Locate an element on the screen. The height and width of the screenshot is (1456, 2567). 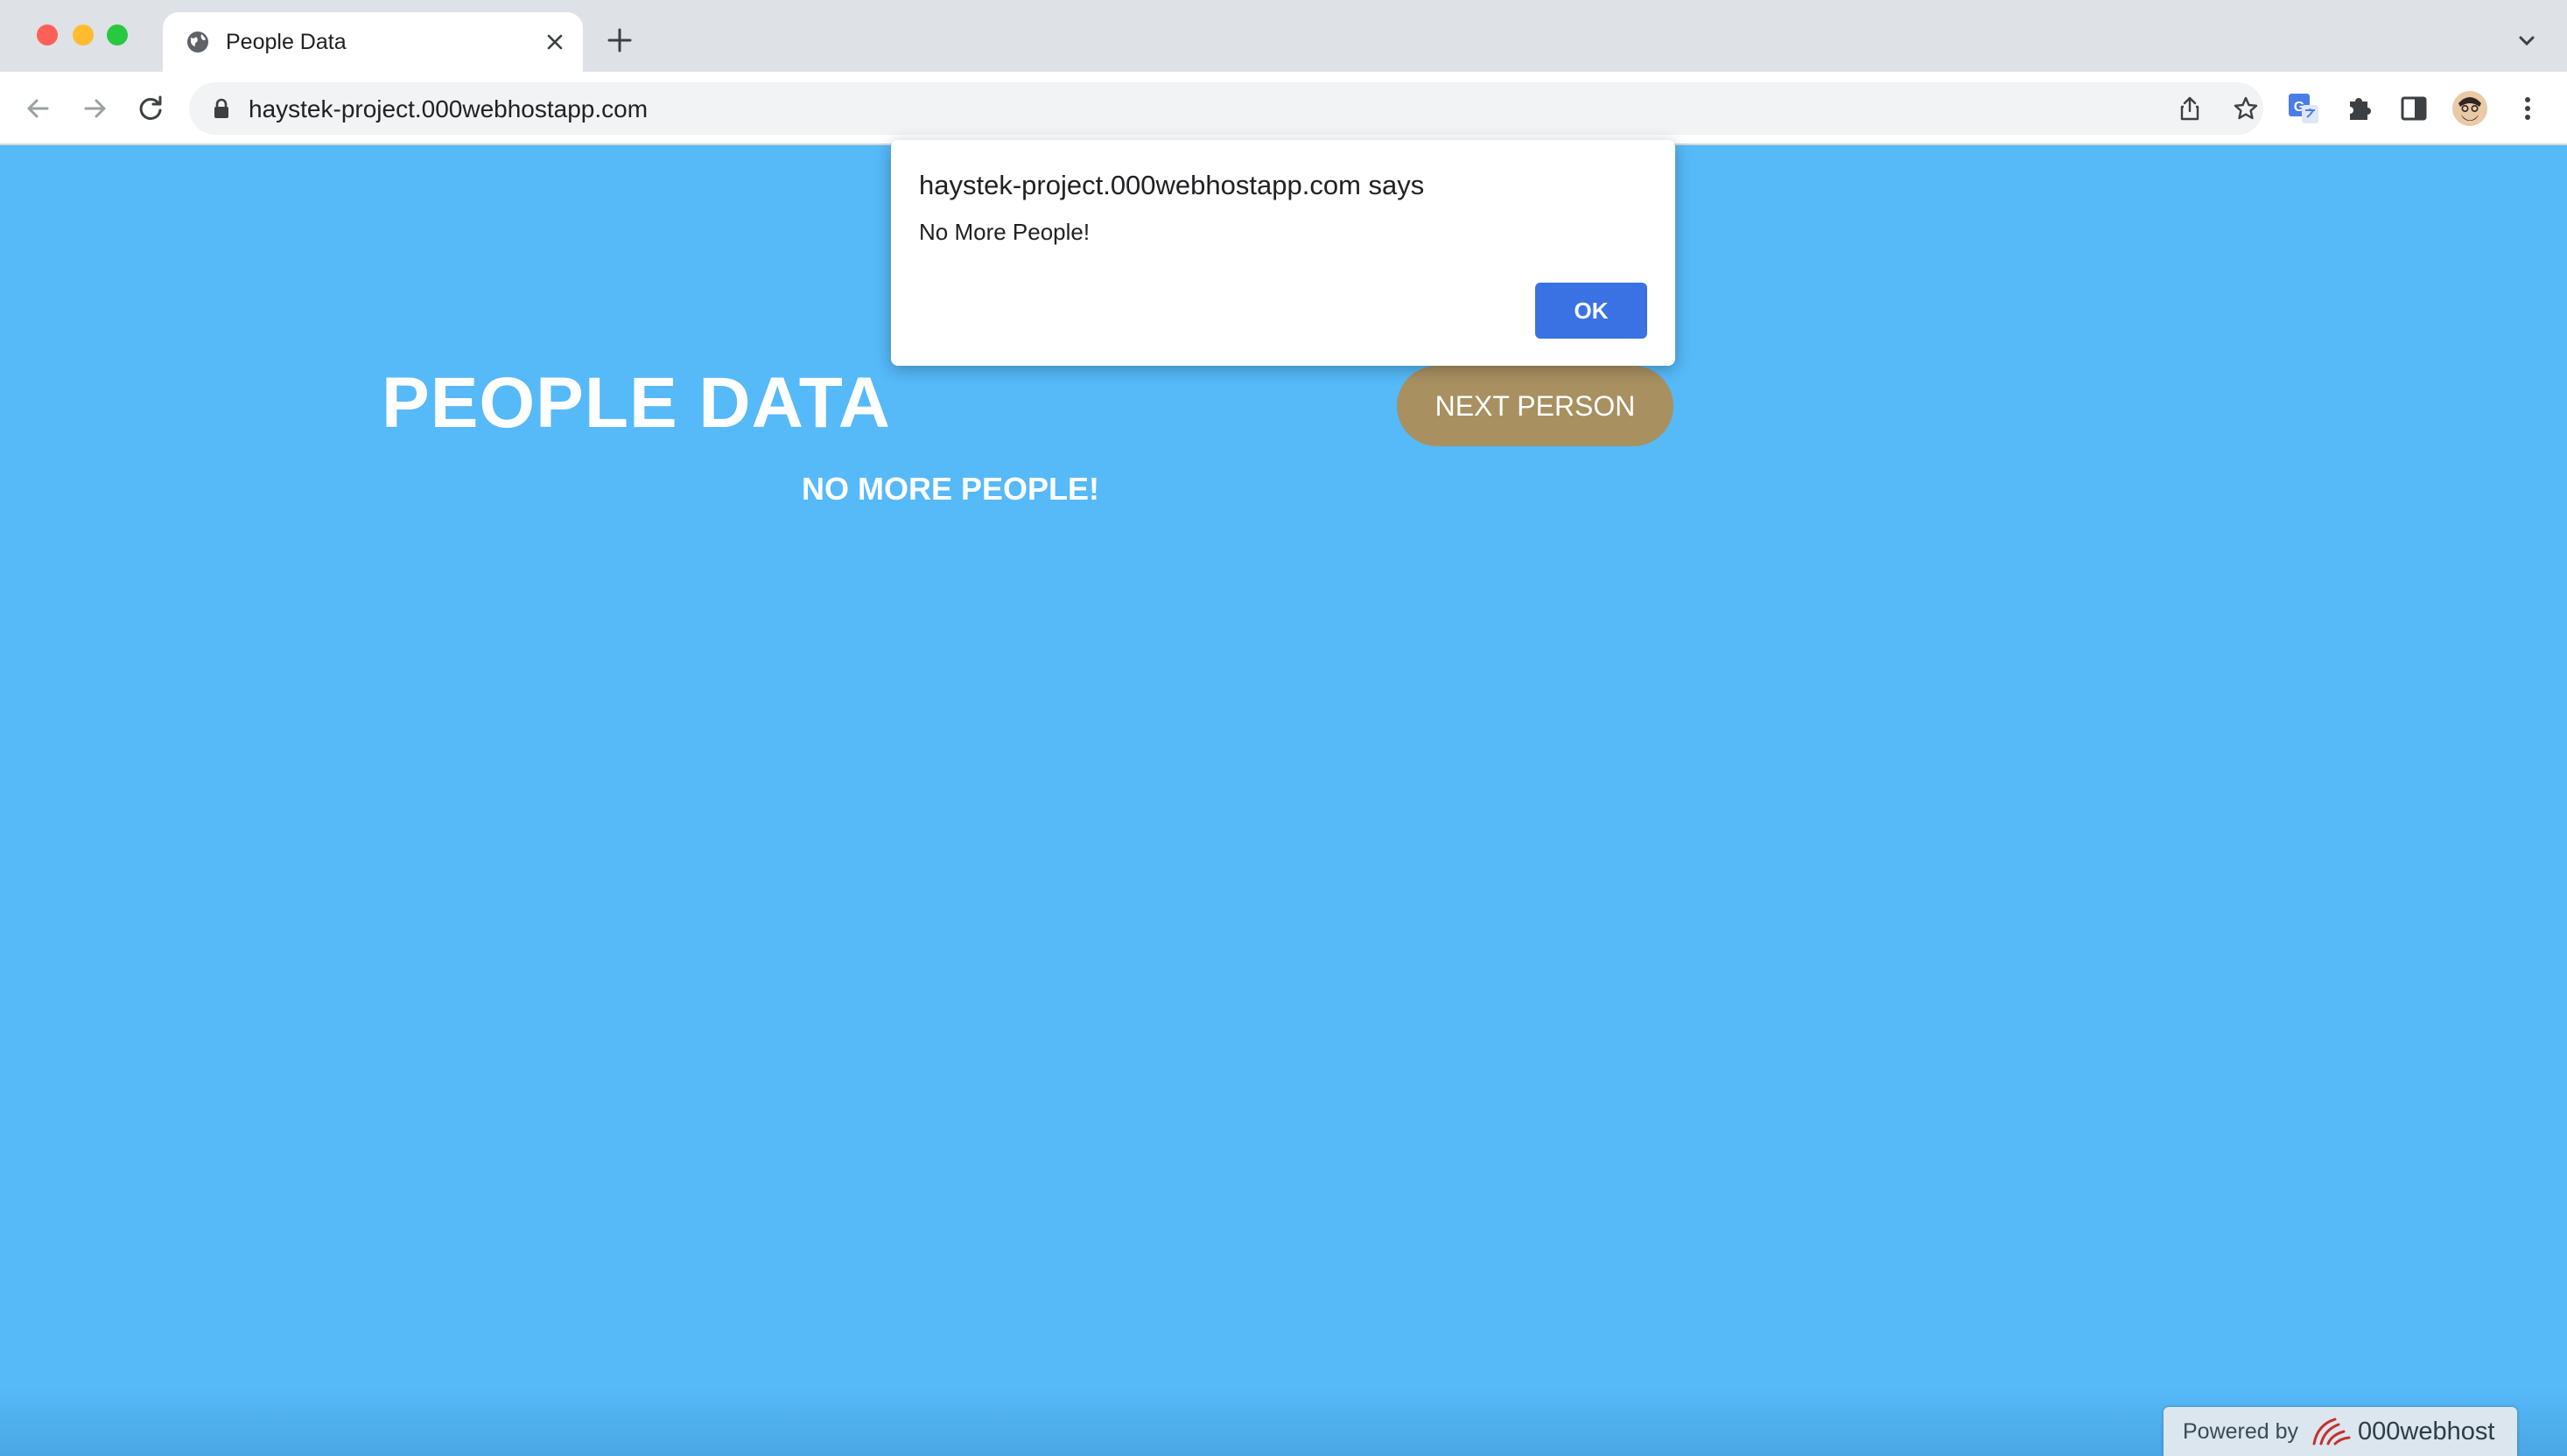
ok-button: OK is located at coordinates (1591, 311).